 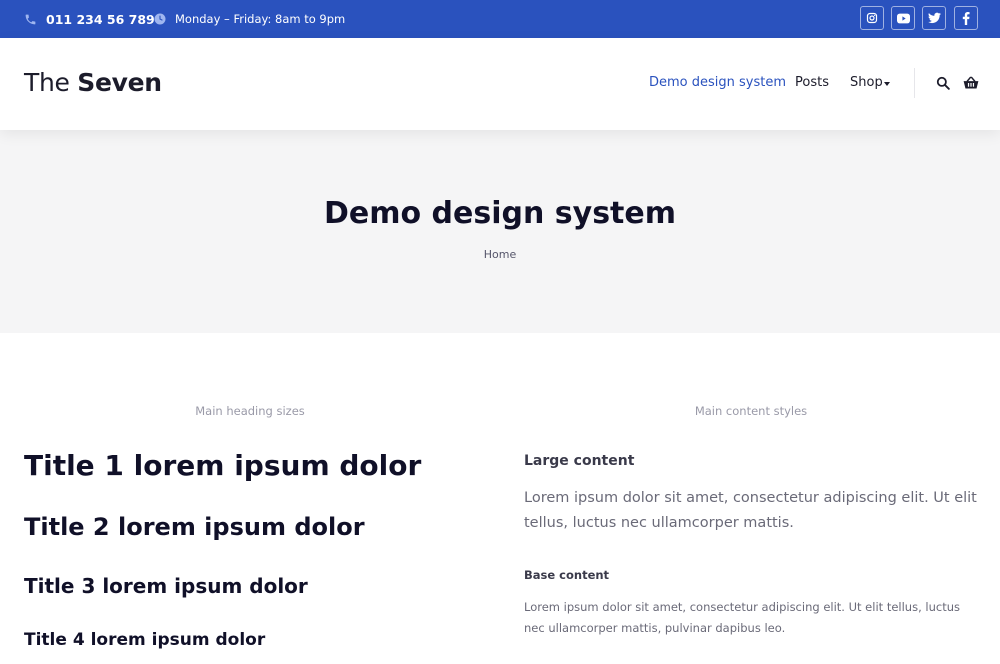 What do you see at coordinates (260, 19) in the screenshot?
I see `opening-hours: Monday – Friday: 8am to 9pm` at bounding box center [260, 19].